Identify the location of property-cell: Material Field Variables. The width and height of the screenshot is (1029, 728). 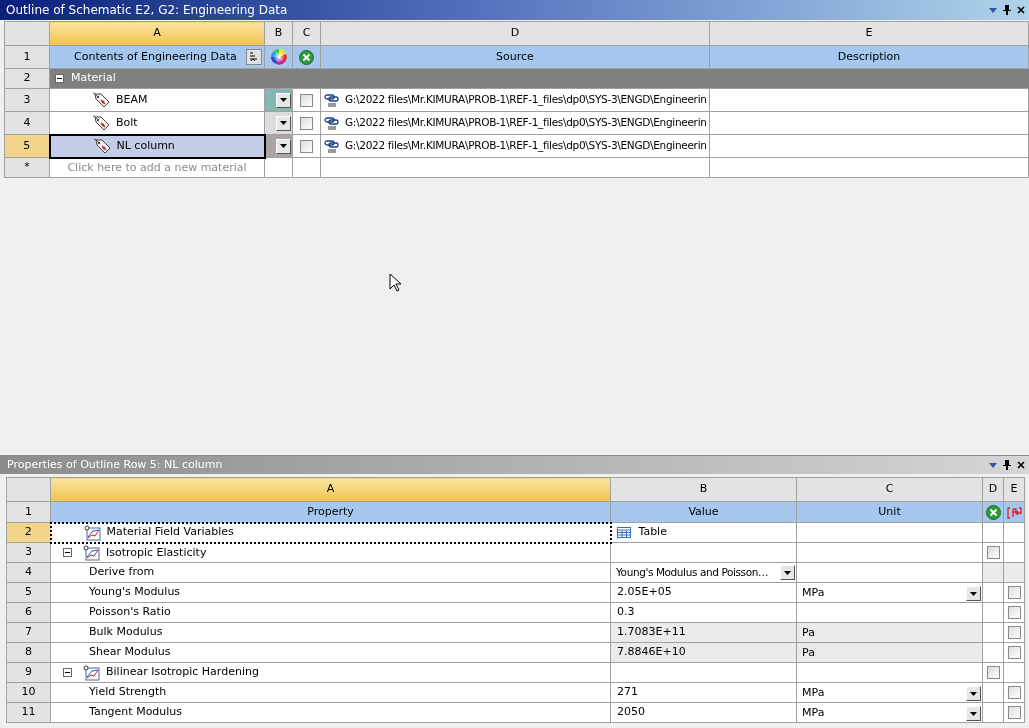
(330, 532).